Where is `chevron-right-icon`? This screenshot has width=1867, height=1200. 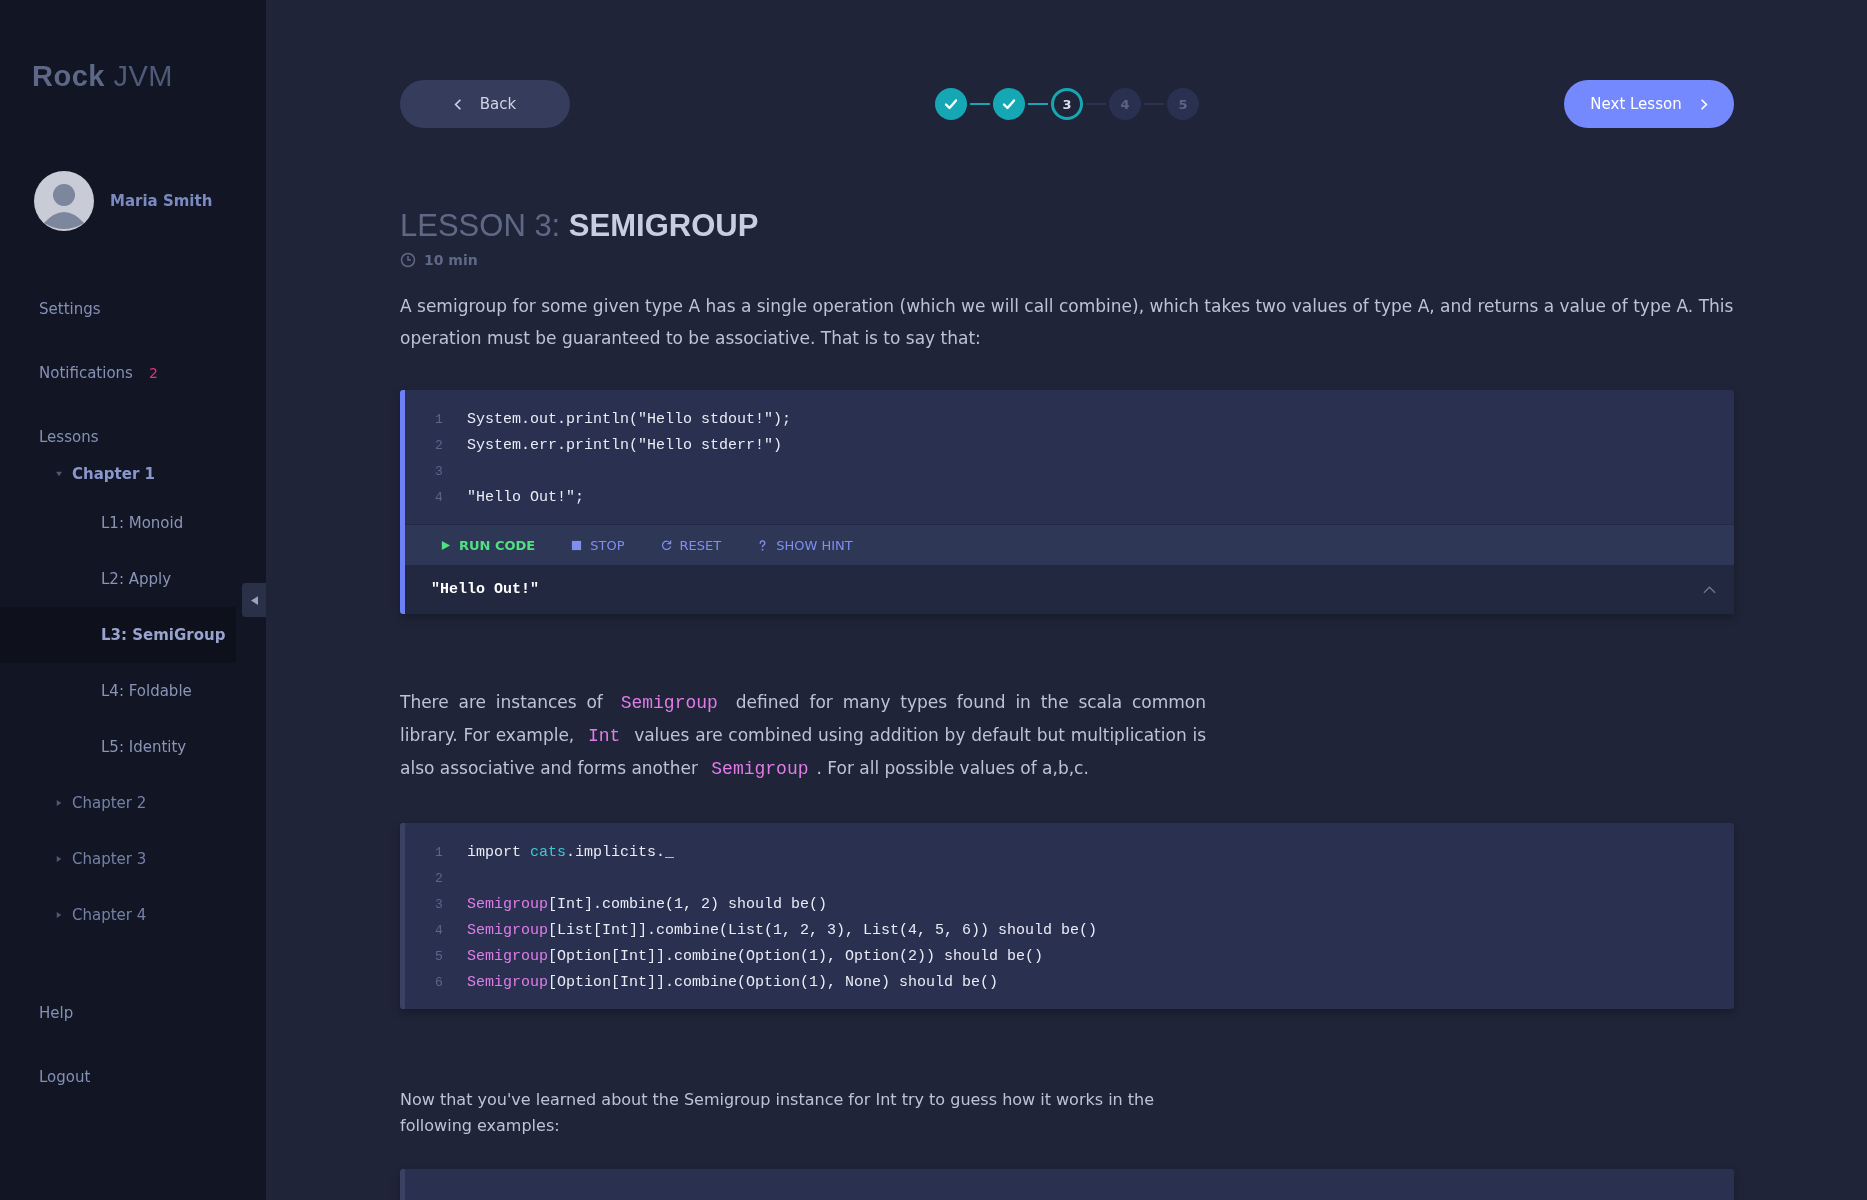 chevron-right-icon is located at coordinates (1703, 104).